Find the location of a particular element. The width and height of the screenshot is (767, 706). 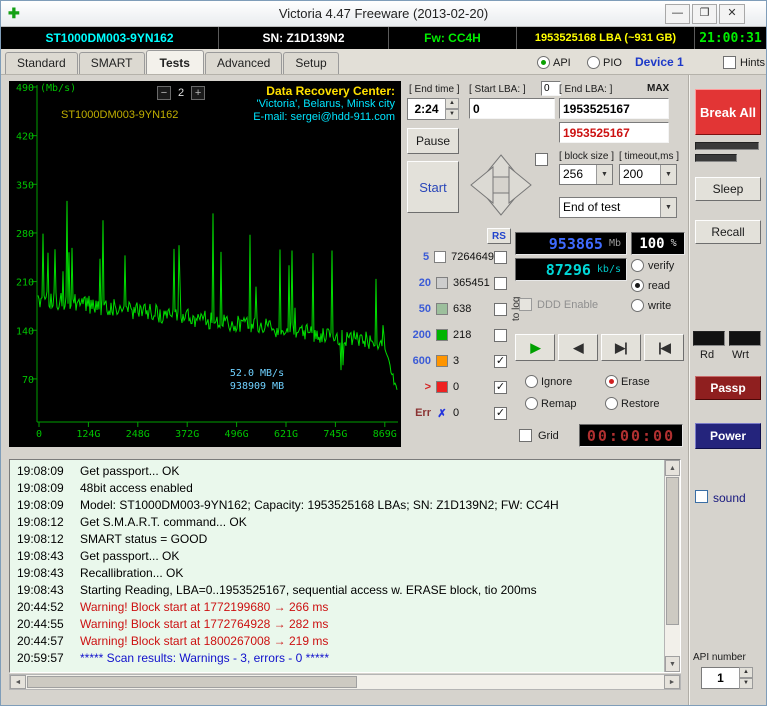

block-size-select: 256 ▼ is located at coordinates (586, 174).